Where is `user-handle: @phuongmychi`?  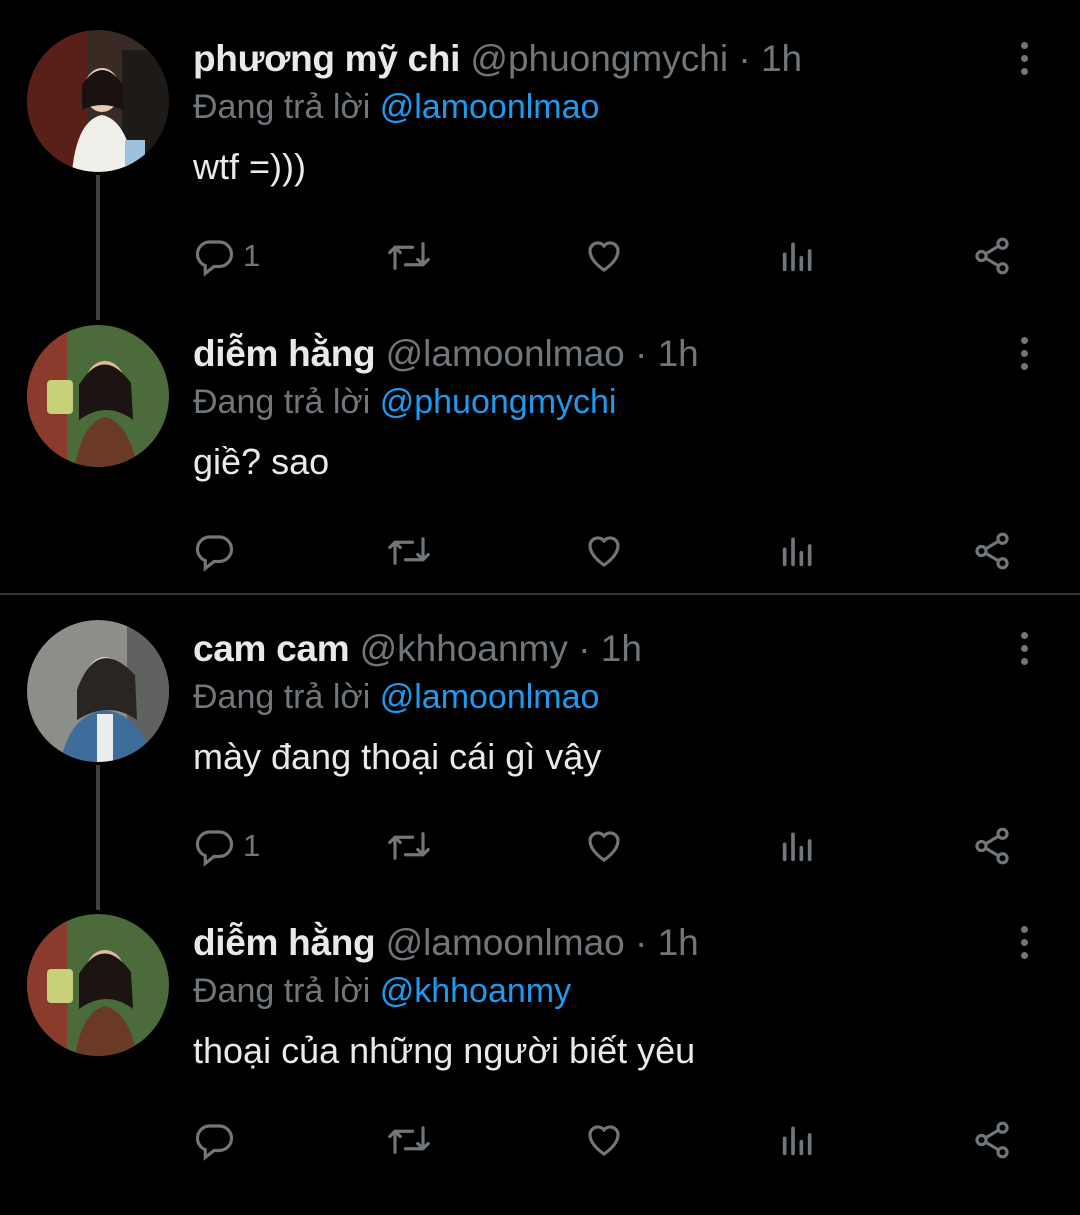
user-handle: @phuongmychi is located at coordinates (599, 58).